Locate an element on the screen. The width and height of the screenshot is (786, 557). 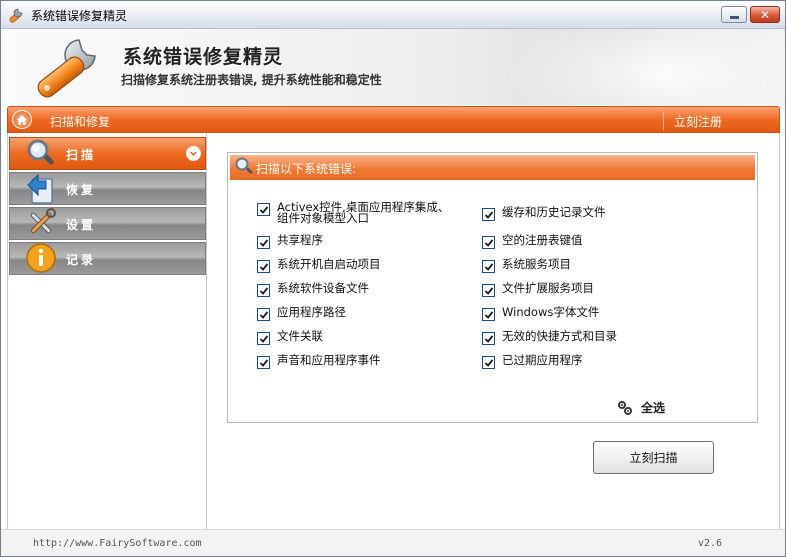
option-label: Windows字体文件 is located at coordinates (551, 312).